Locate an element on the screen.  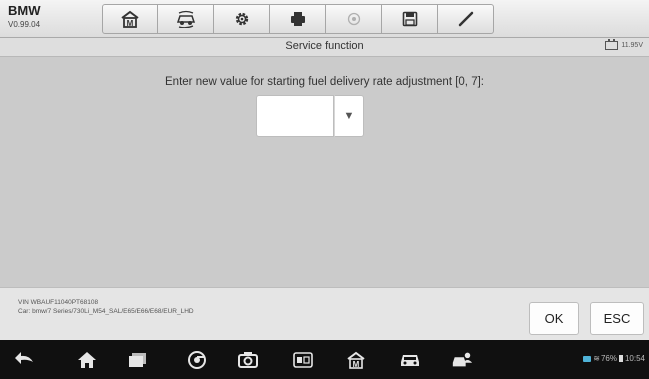
battery-icon is located at coordinates (620, 358).